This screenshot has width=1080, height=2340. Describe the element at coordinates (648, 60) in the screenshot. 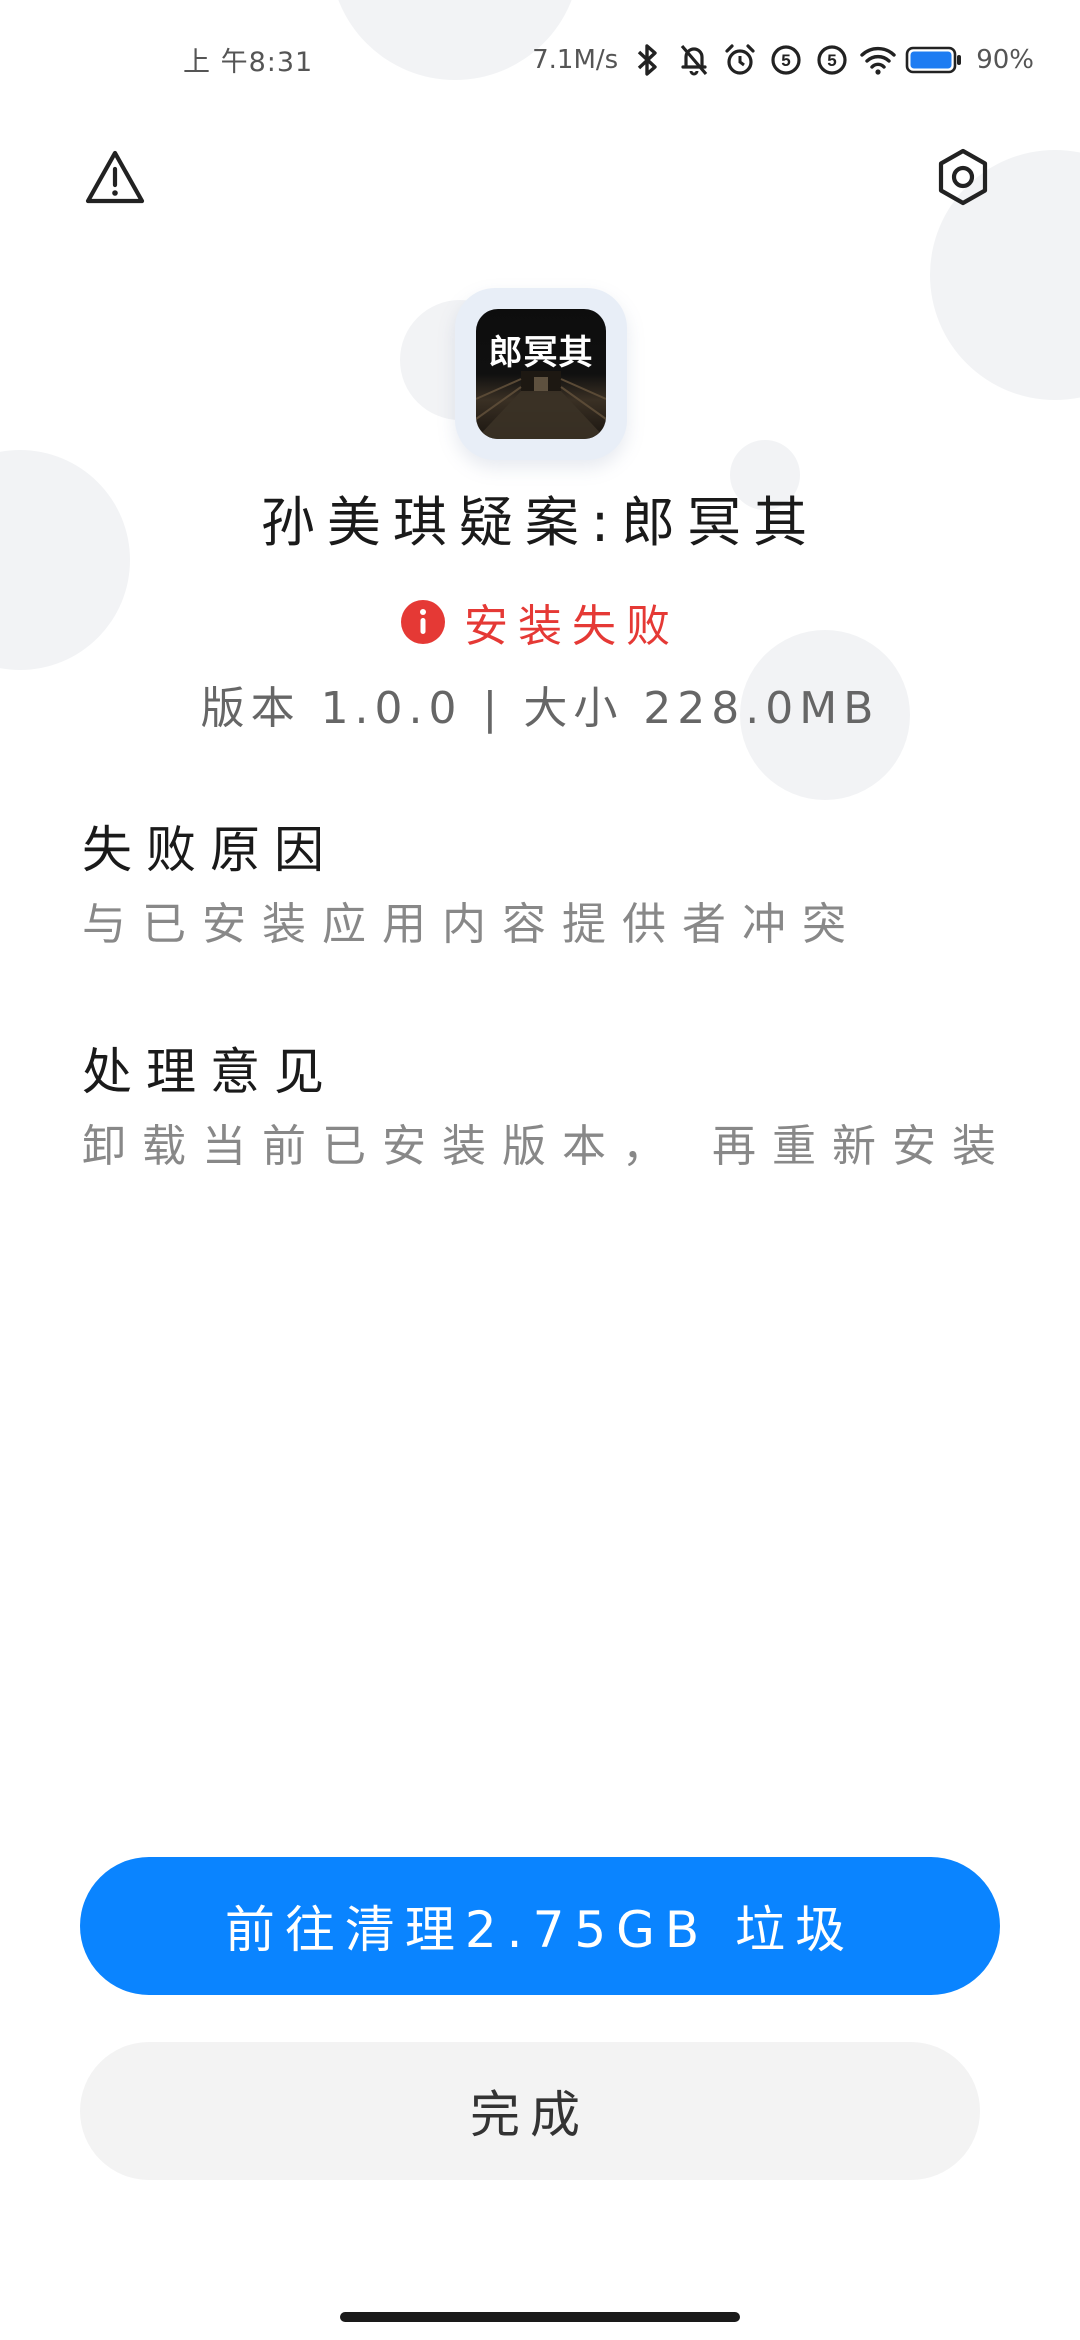

I see `bluetooth-icon` at that location.